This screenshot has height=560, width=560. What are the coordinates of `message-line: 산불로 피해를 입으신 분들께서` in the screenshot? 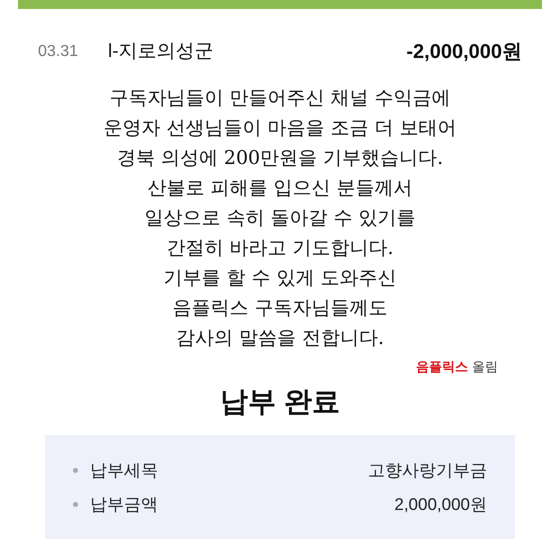 It's located at (280, 188).